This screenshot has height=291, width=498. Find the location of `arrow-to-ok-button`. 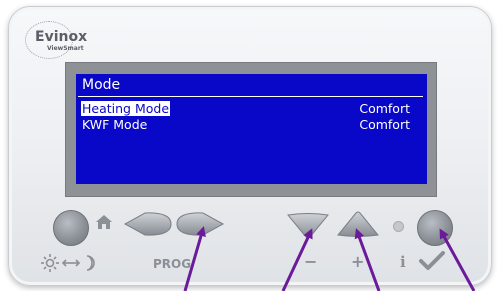

arrow-to-ok-button is located at coordinates (457, 259).